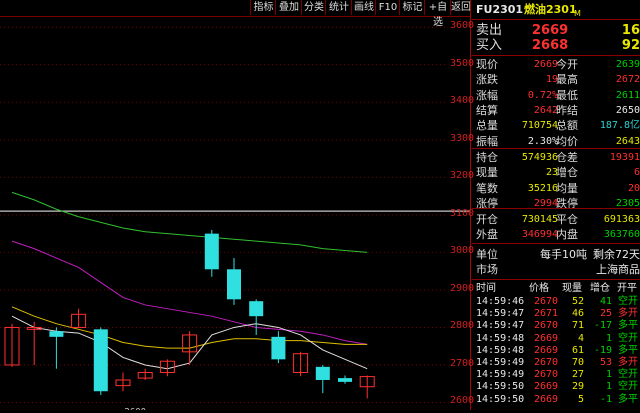 The height and width of the screenshot is (413, 640). What do you see at coordinates (605, 314) in the screenshot?
I see `tick-oi-change: 25` at bounding box center [605, 314].